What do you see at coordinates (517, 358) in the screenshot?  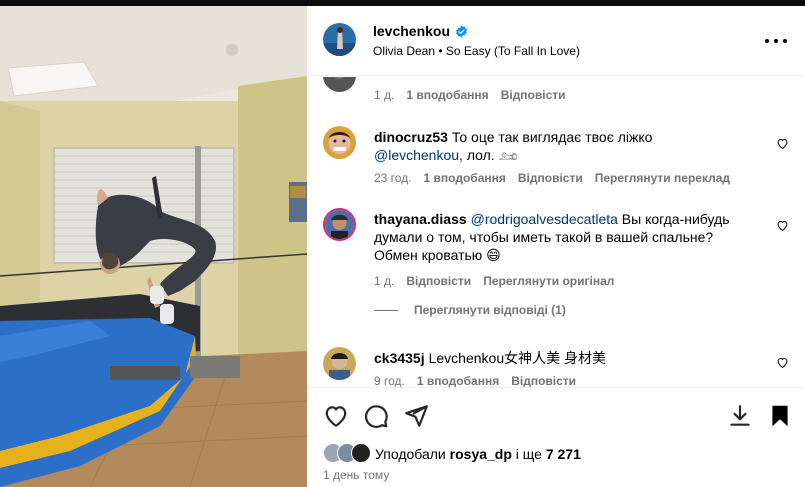 I see `comment-text-part: Levchenkou女神人美 身材美` at bounding box center [517, 358].